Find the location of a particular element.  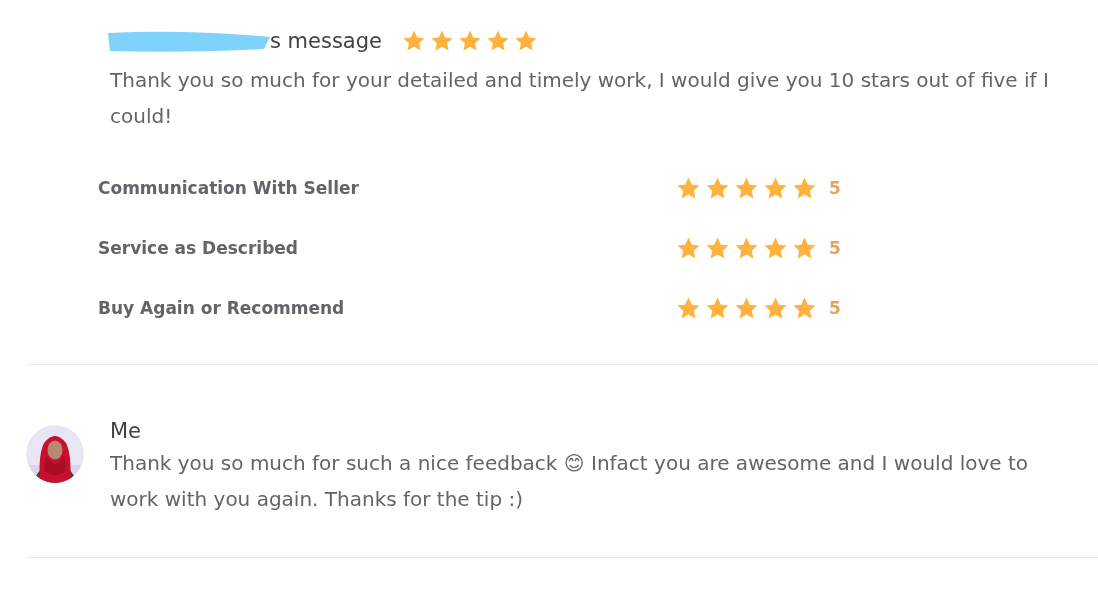

rating-label: Service as Described is located at coordinates (198, 248).